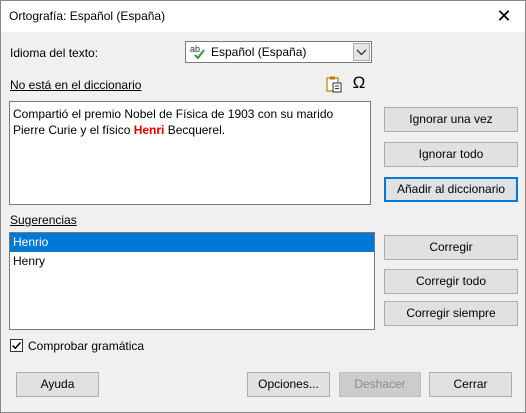 The image size is (526, 413). What do you see at coordinates (334, 84) in the screenshot?
I see `paste-icon` at bounding box center [334, 84].